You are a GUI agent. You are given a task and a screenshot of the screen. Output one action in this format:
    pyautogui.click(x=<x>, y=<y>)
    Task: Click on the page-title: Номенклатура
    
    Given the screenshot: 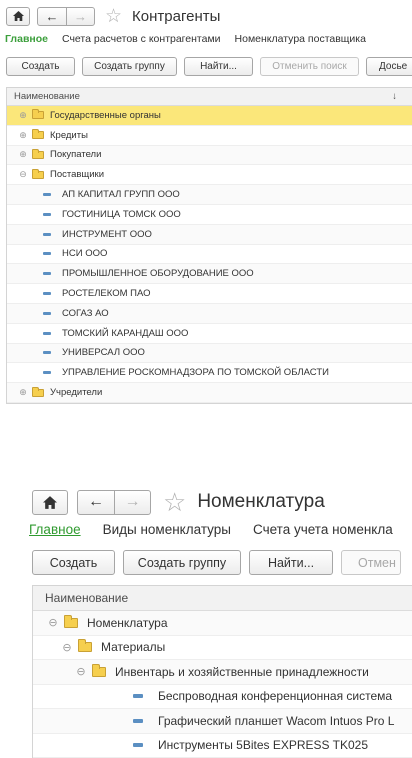 What is the action you would take?
    pyautogui.click(x=261, y=501)
    